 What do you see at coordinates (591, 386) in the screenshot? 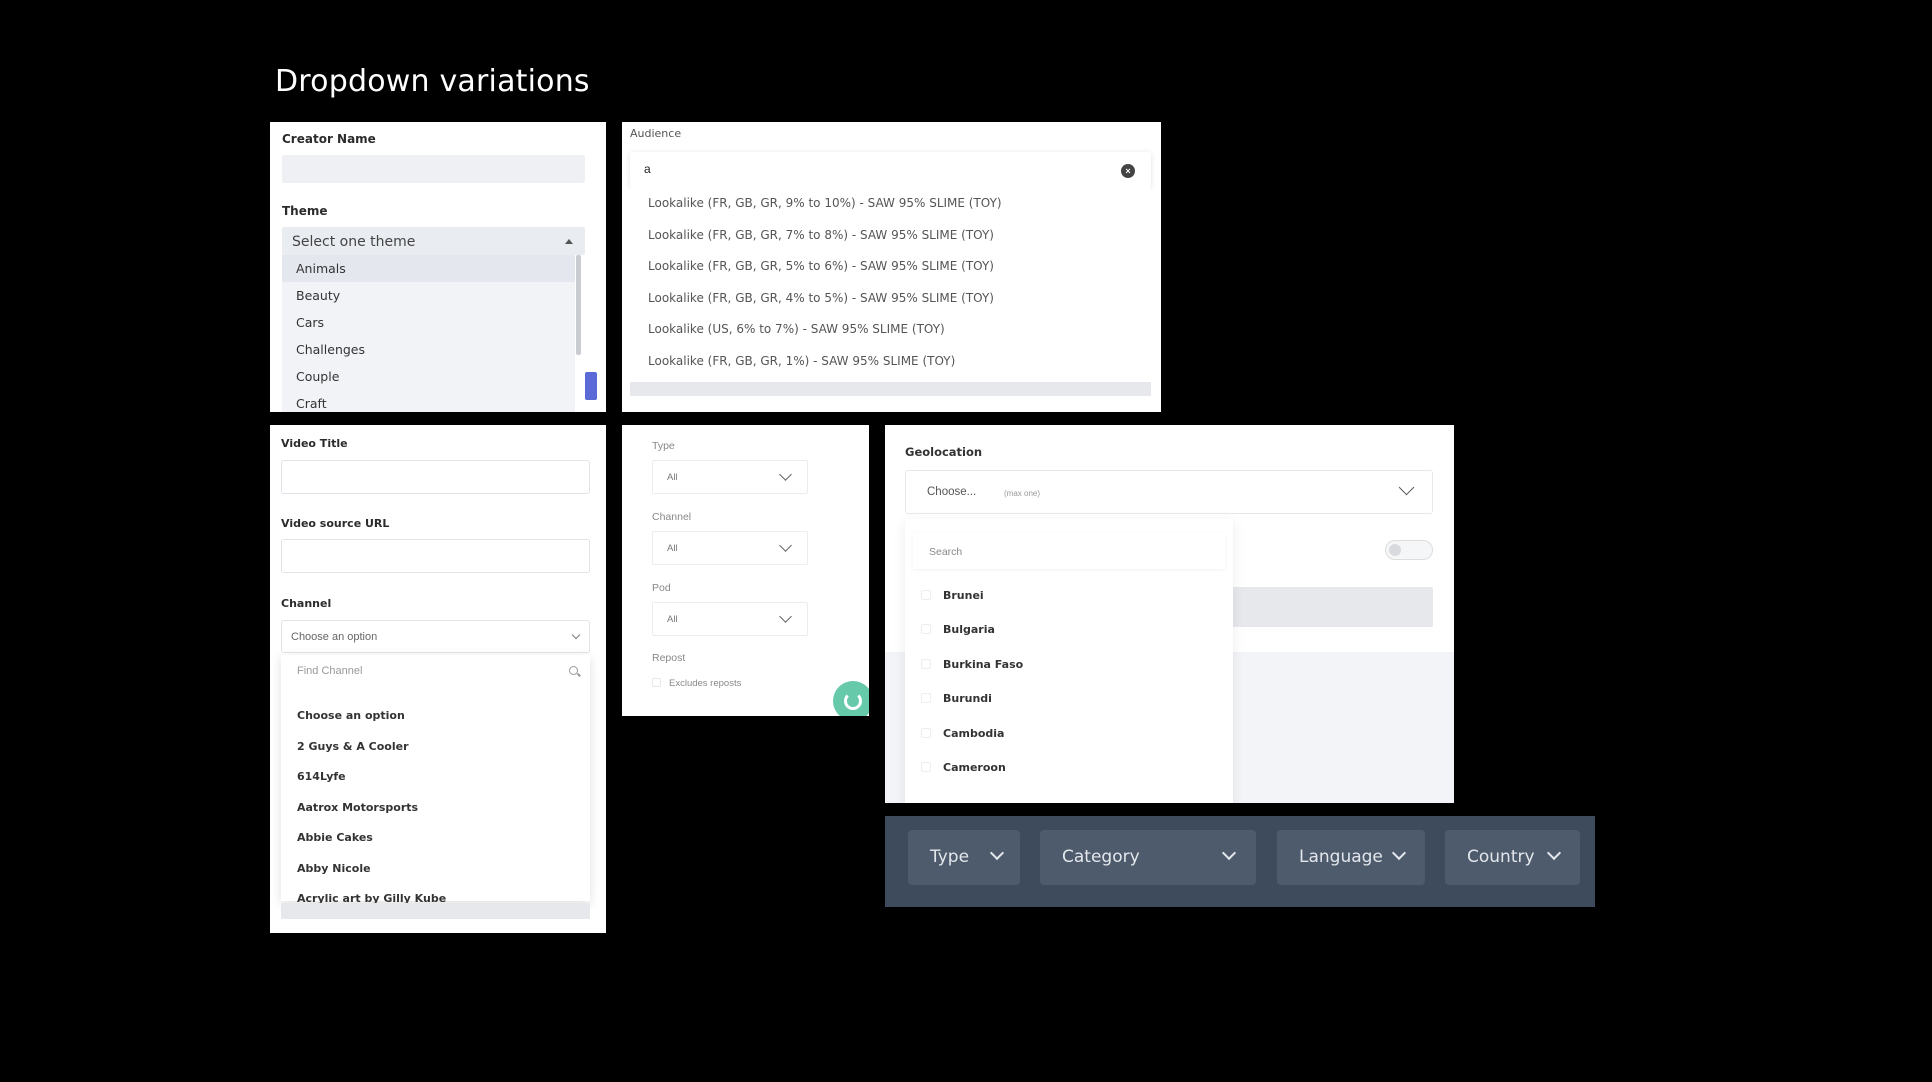
I see `side-handle` at bounding box center [591, 386].